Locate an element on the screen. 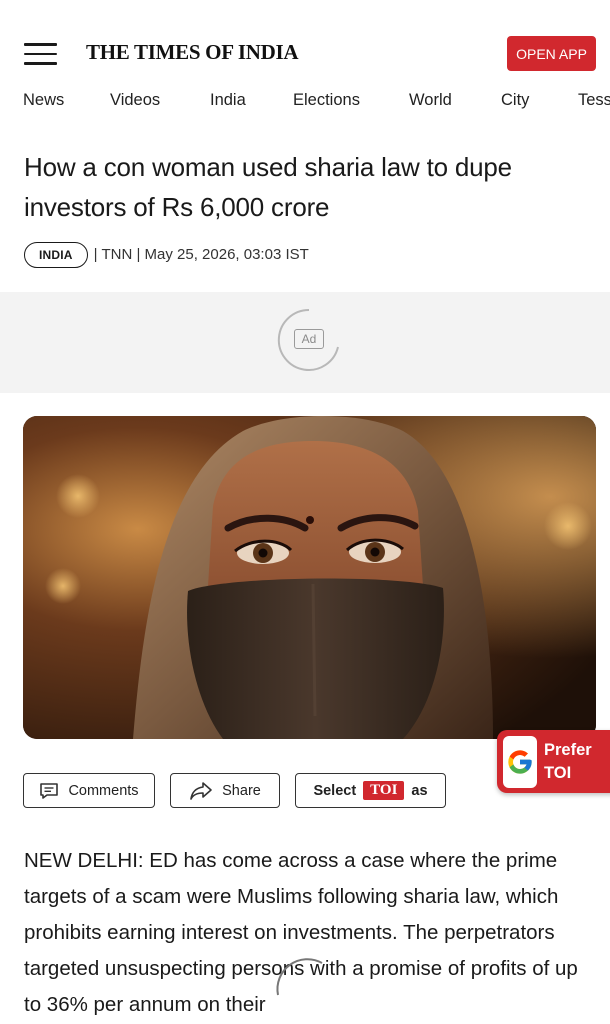 The width and height of the screenshot is (610, 1024). select-toi-button: Select TOI as is located at coordinates (370, 790).